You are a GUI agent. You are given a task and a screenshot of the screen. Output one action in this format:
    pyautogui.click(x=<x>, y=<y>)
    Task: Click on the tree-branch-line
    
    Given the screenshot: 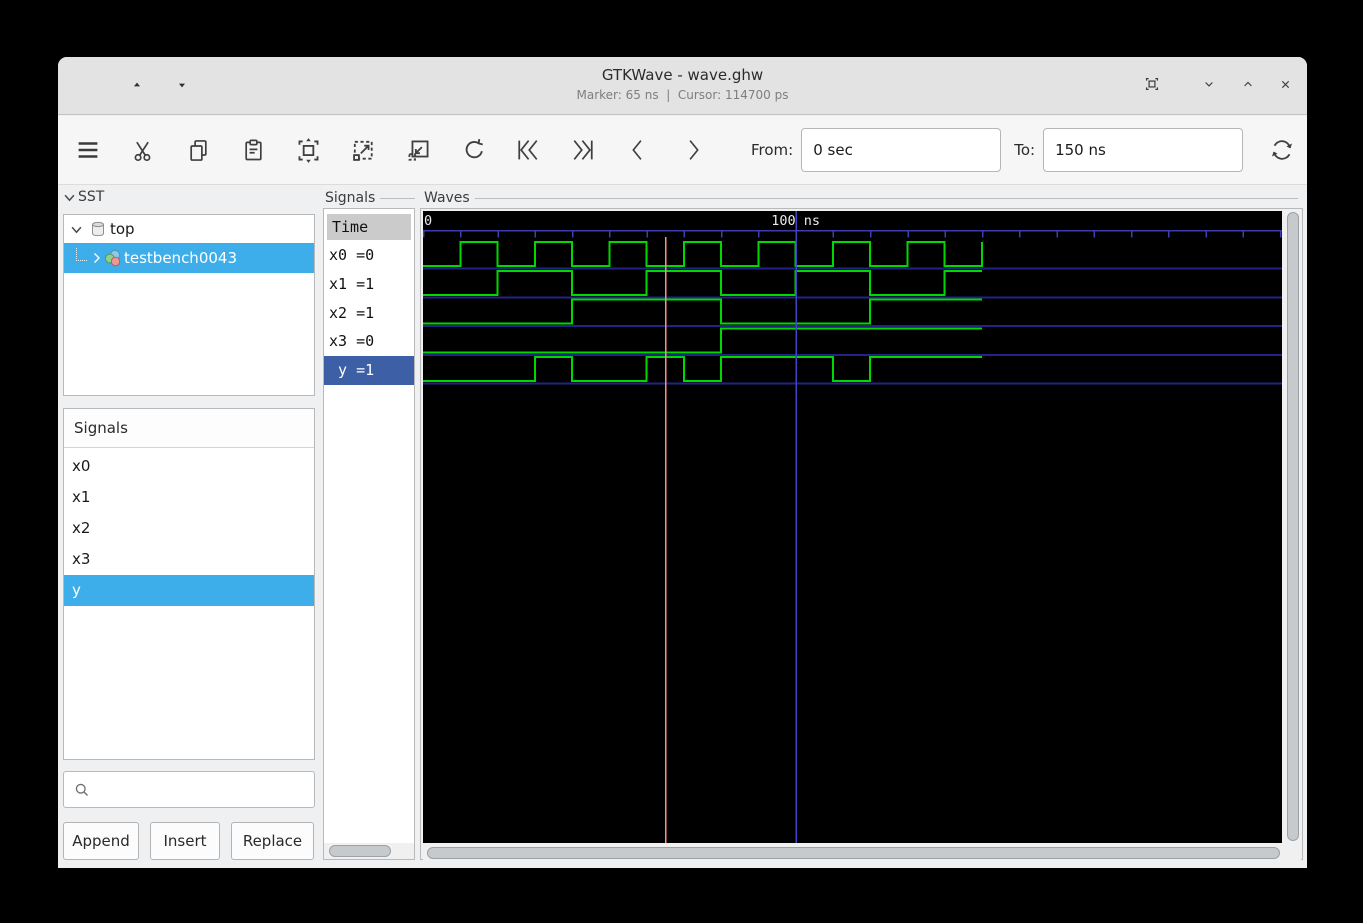 What is the action you would take?
    pyautogui.click(x=81, y=254)
    